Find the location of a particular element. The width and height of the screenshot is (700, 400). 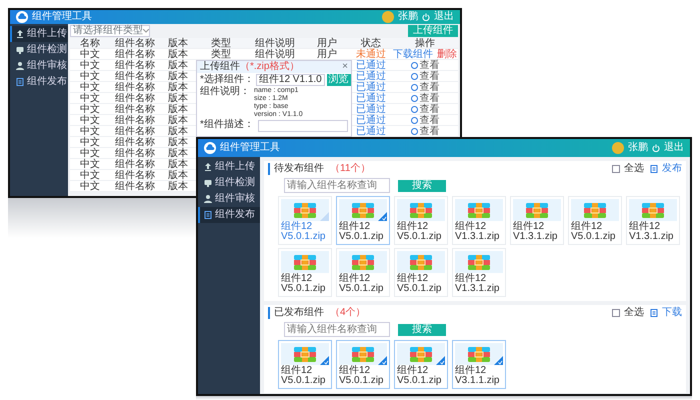

caret-icon is located at coordinates (146, 31).